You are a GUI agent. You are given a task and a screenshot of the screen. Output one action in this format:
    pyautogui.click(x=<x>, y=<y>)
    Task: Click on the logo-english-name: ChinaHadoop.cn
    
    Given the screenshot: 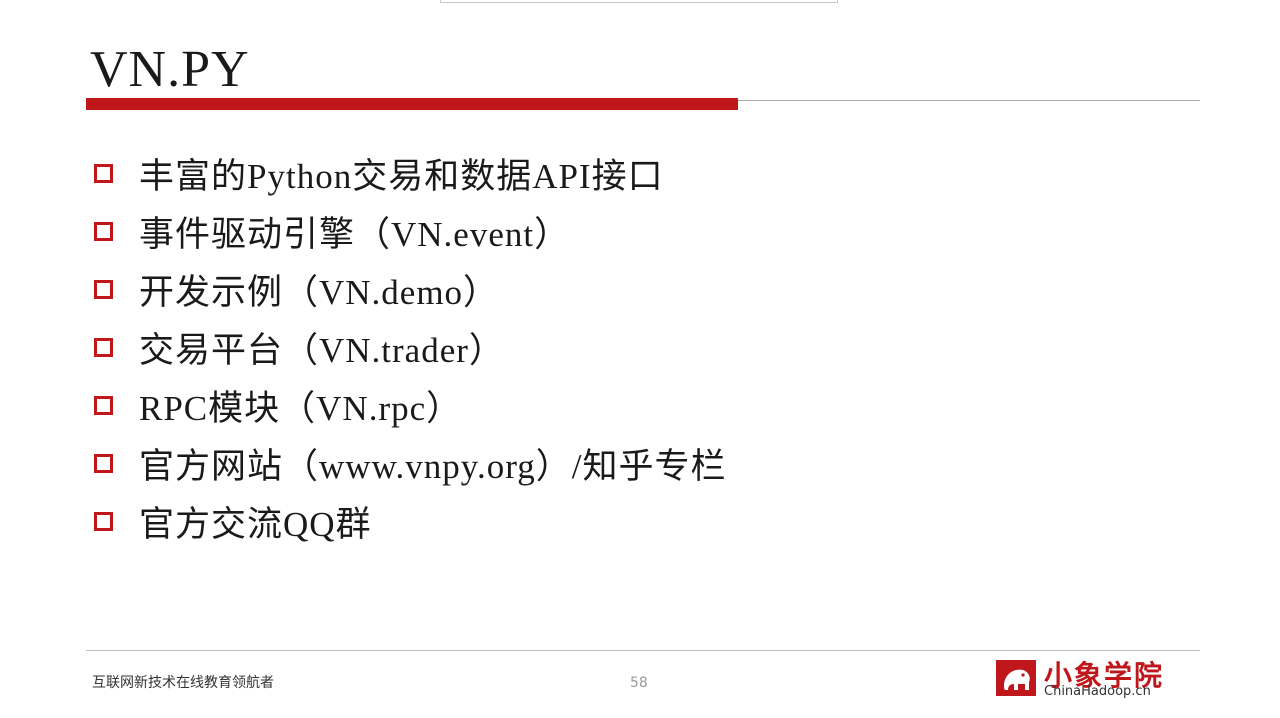 What is the action you would take?
    pyautogui.click(x=1097, y=691)
    